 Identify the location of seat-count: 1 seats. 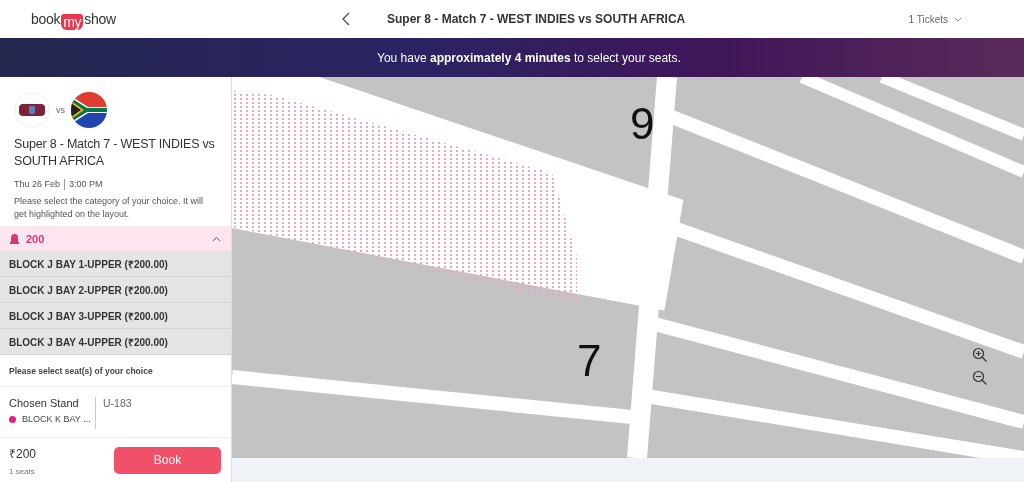
(22, 471).